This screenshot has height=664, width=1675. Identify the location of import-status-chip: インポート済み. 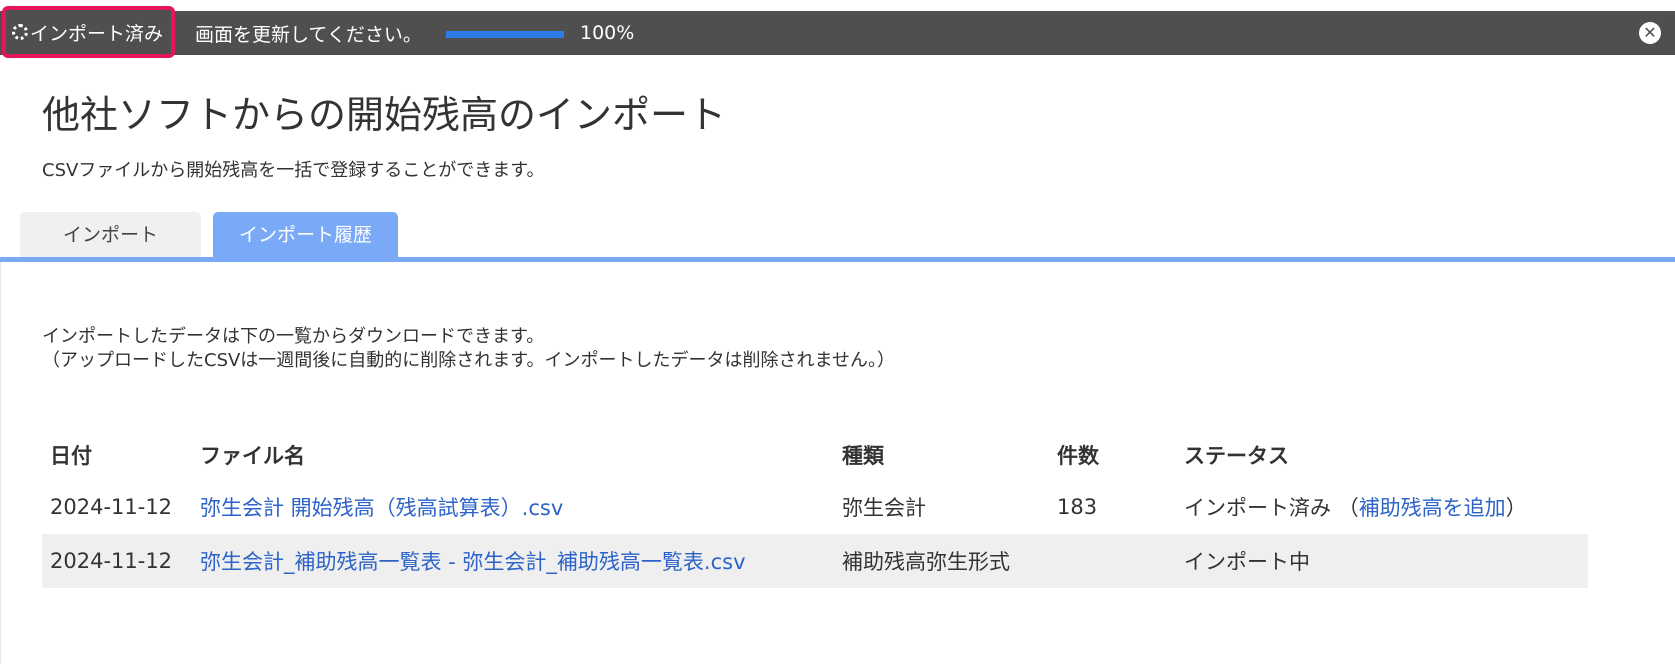
(88, 32).